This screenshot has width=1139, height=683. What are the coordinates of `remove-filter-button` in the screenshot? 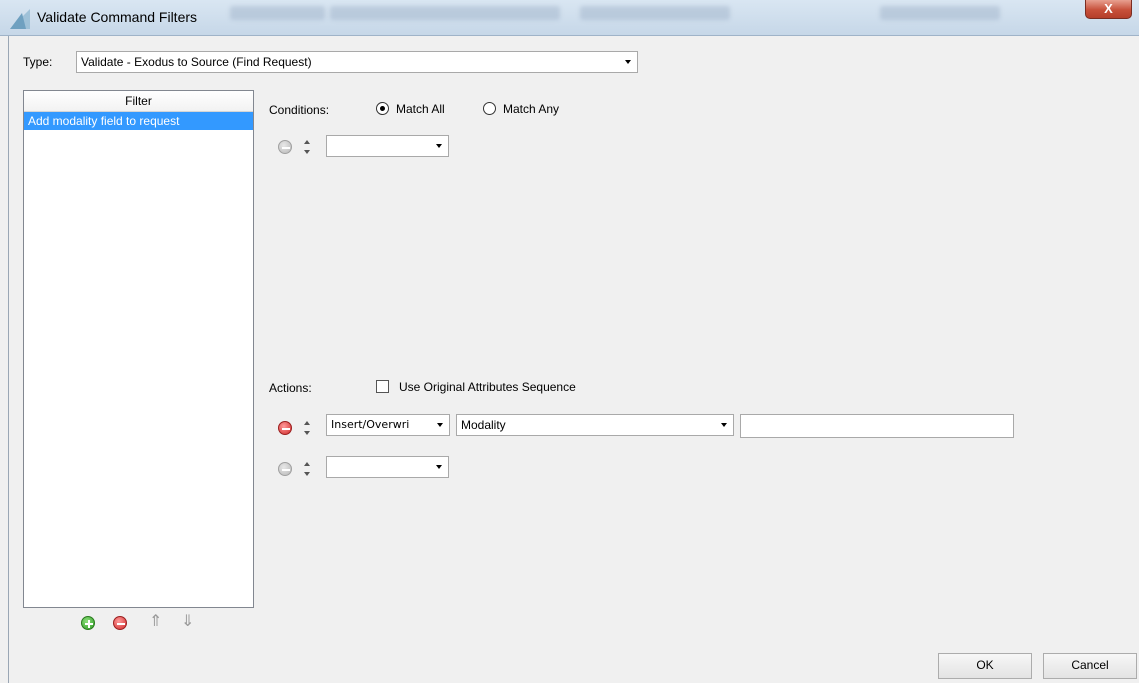 It's located at (120, 623).